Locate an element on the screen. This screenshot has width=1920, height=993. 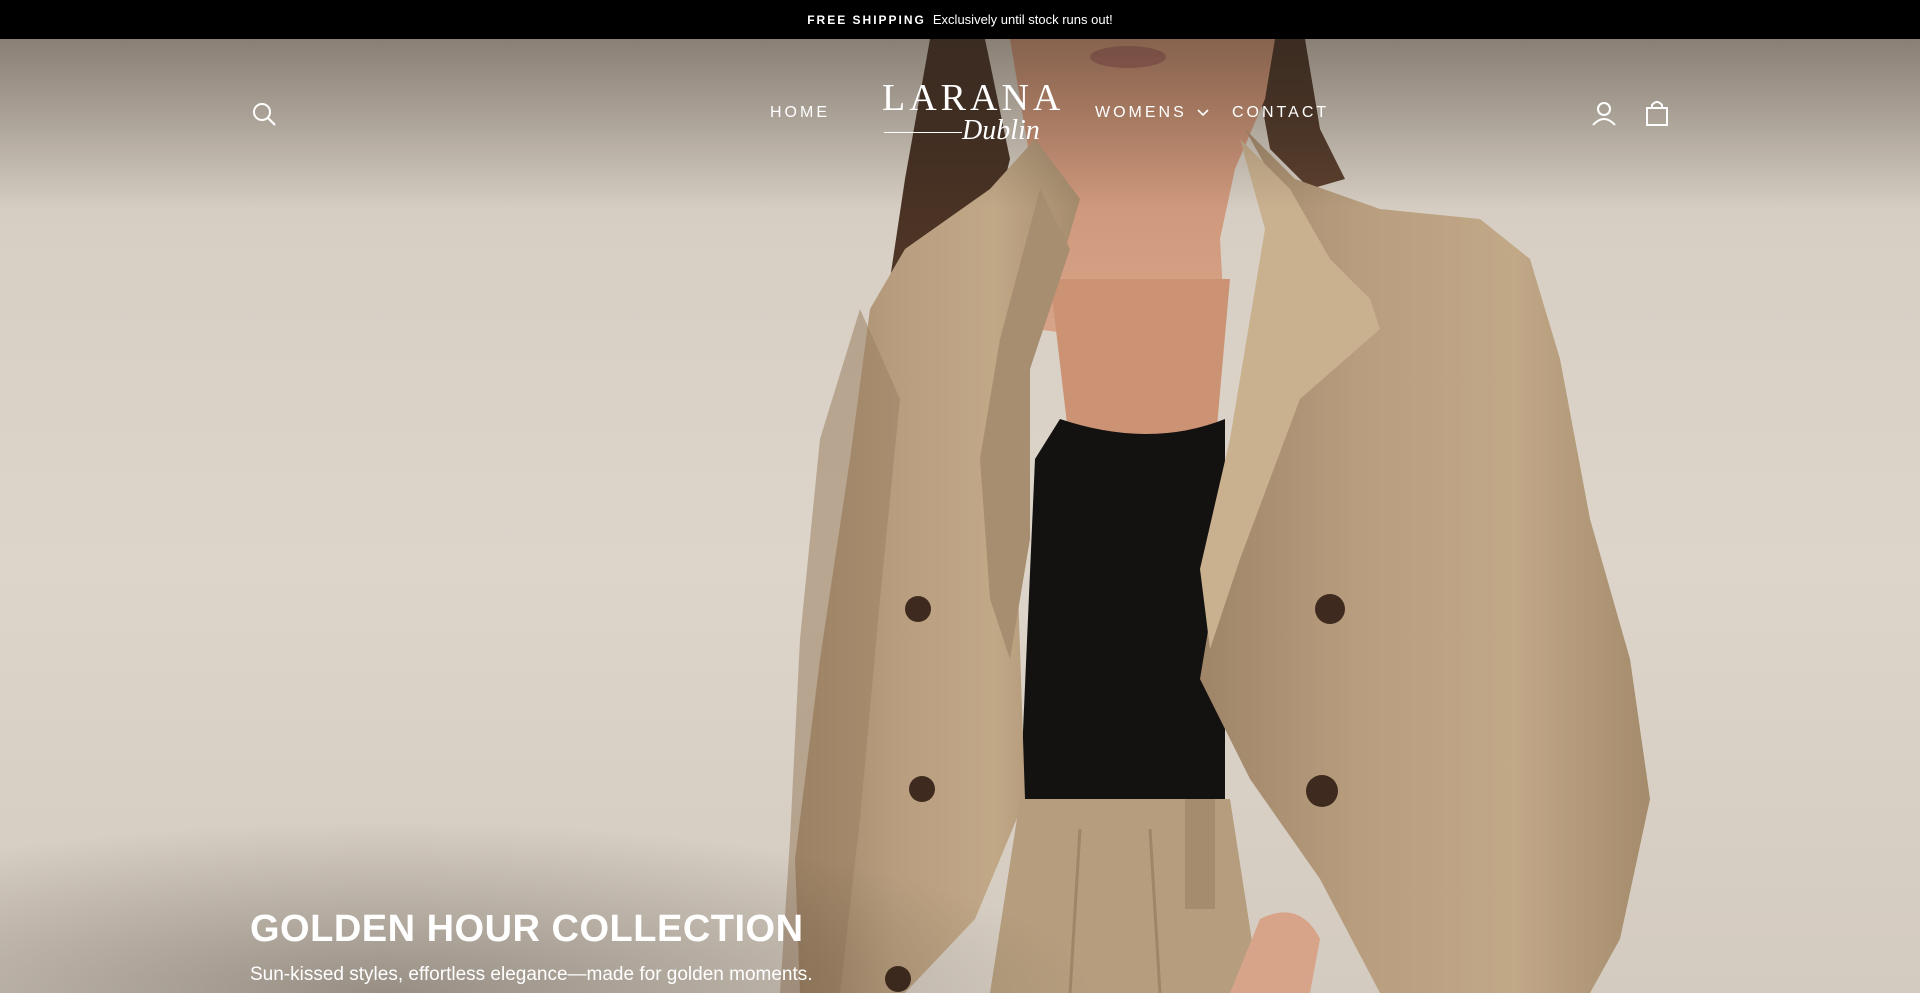
announcement-text: Exclusively until stock runs out! is located at coordinates (1022, 19).